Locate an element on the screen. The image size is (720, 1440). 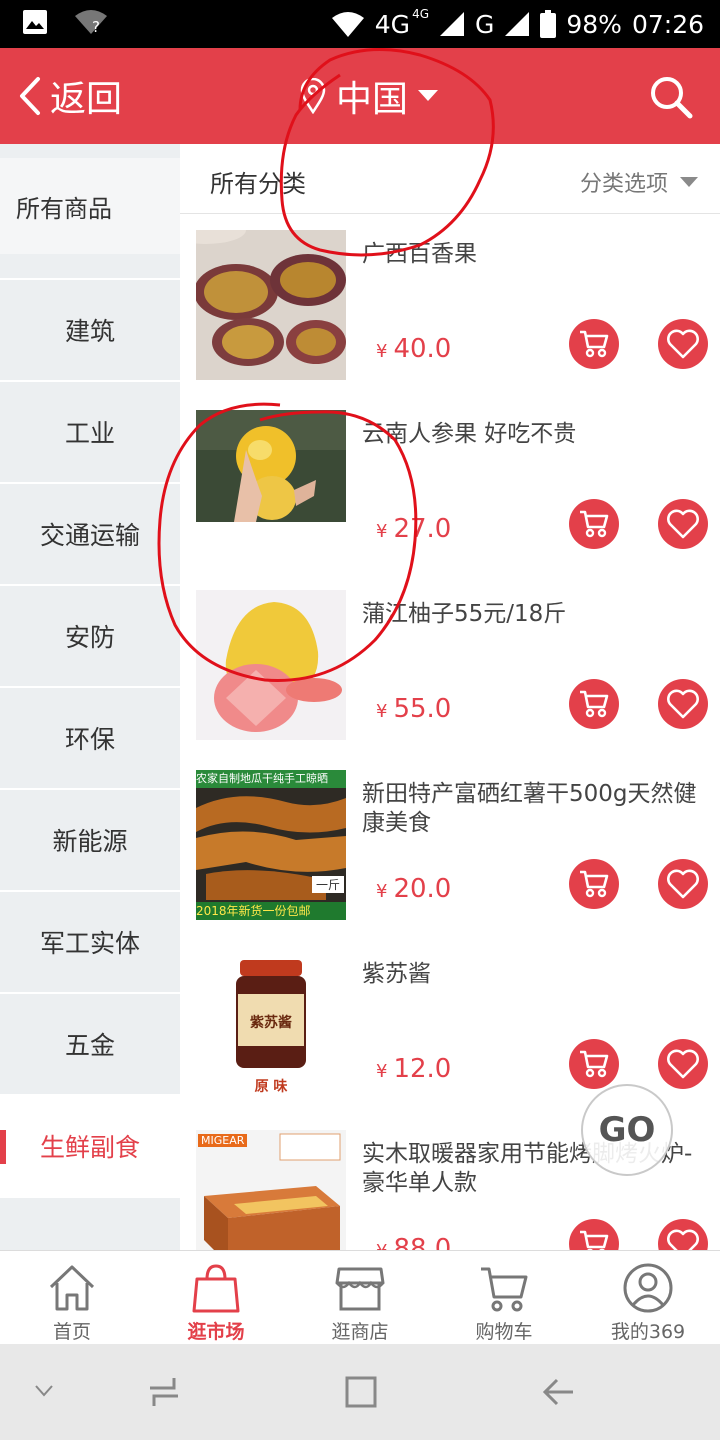
image-banner-bottom: 2018年新货一份包邮 is located at coordinates (271, 911).